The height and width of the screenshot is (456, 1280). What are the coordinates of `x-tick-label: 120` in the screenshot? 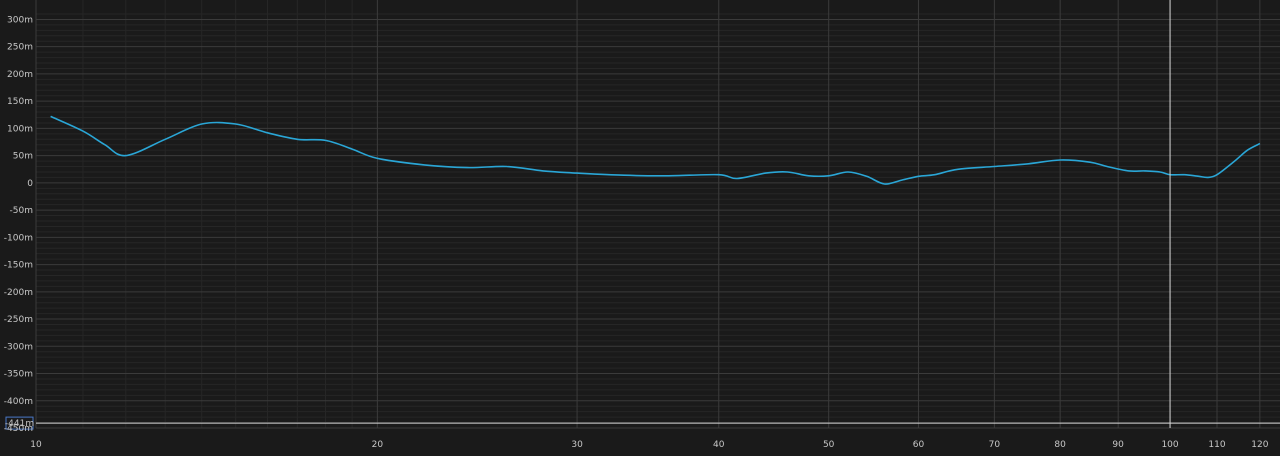 It's located at (1259, 445).